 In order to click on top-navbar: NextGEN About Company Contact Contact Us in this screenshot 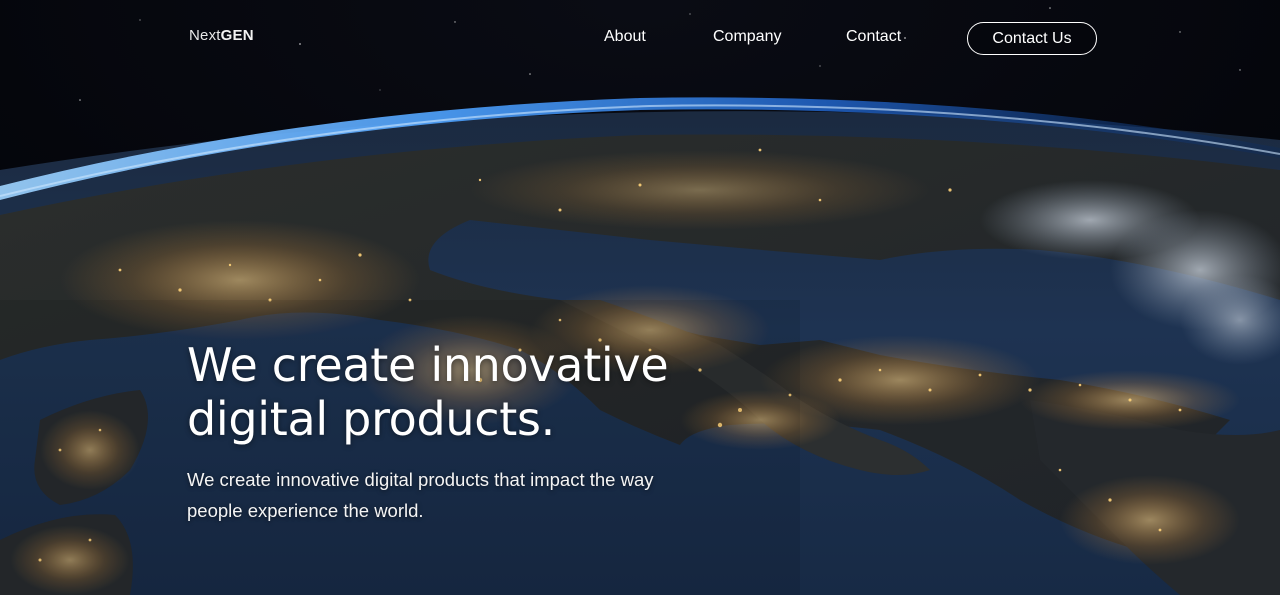, I will do `click(640, 38)`.